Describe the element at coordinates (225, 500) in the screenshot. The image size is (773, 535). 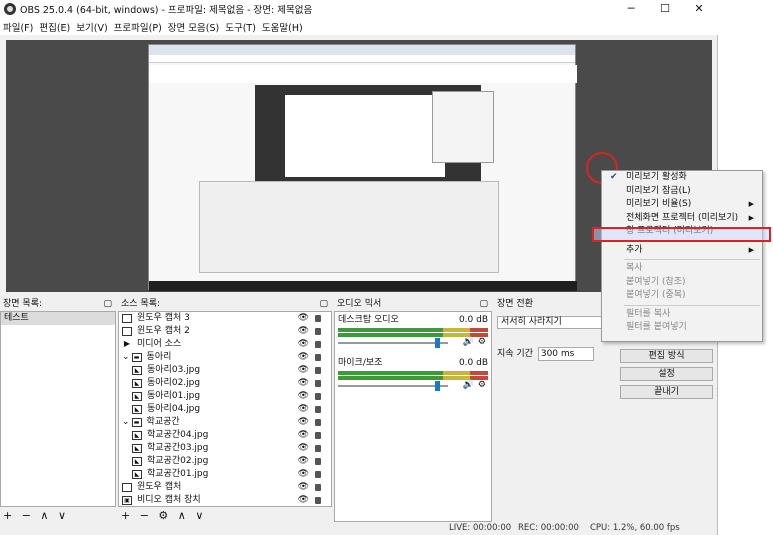
I see `source-item: ▣ 비디오 캡처 장치 👁` at that location.